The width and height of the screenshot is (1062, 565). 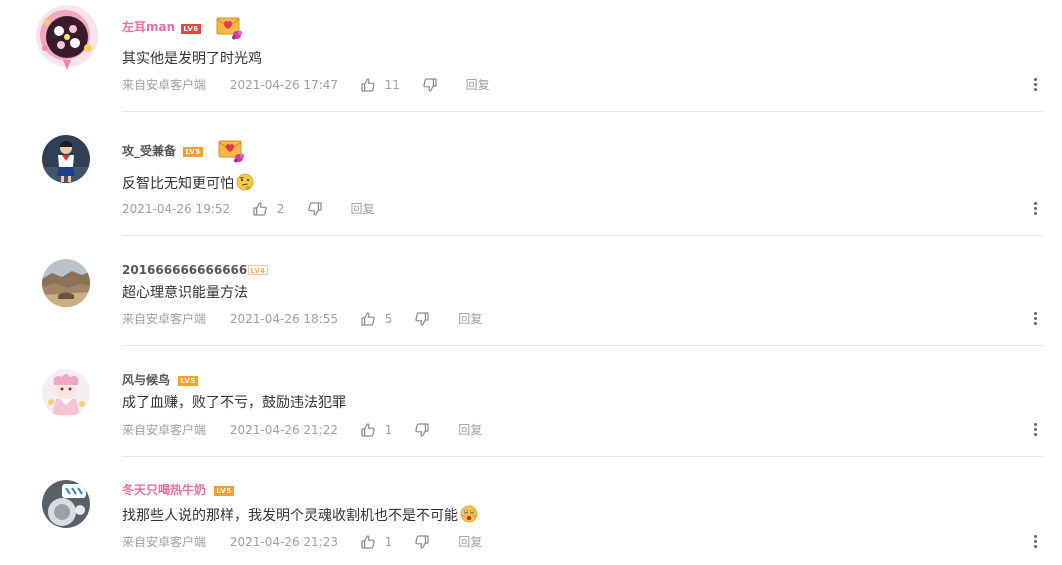 I want to click on comment-meta: 来自安卓客户端 2021-04-26 21:23 1 回复, so click(x=302, y=541).